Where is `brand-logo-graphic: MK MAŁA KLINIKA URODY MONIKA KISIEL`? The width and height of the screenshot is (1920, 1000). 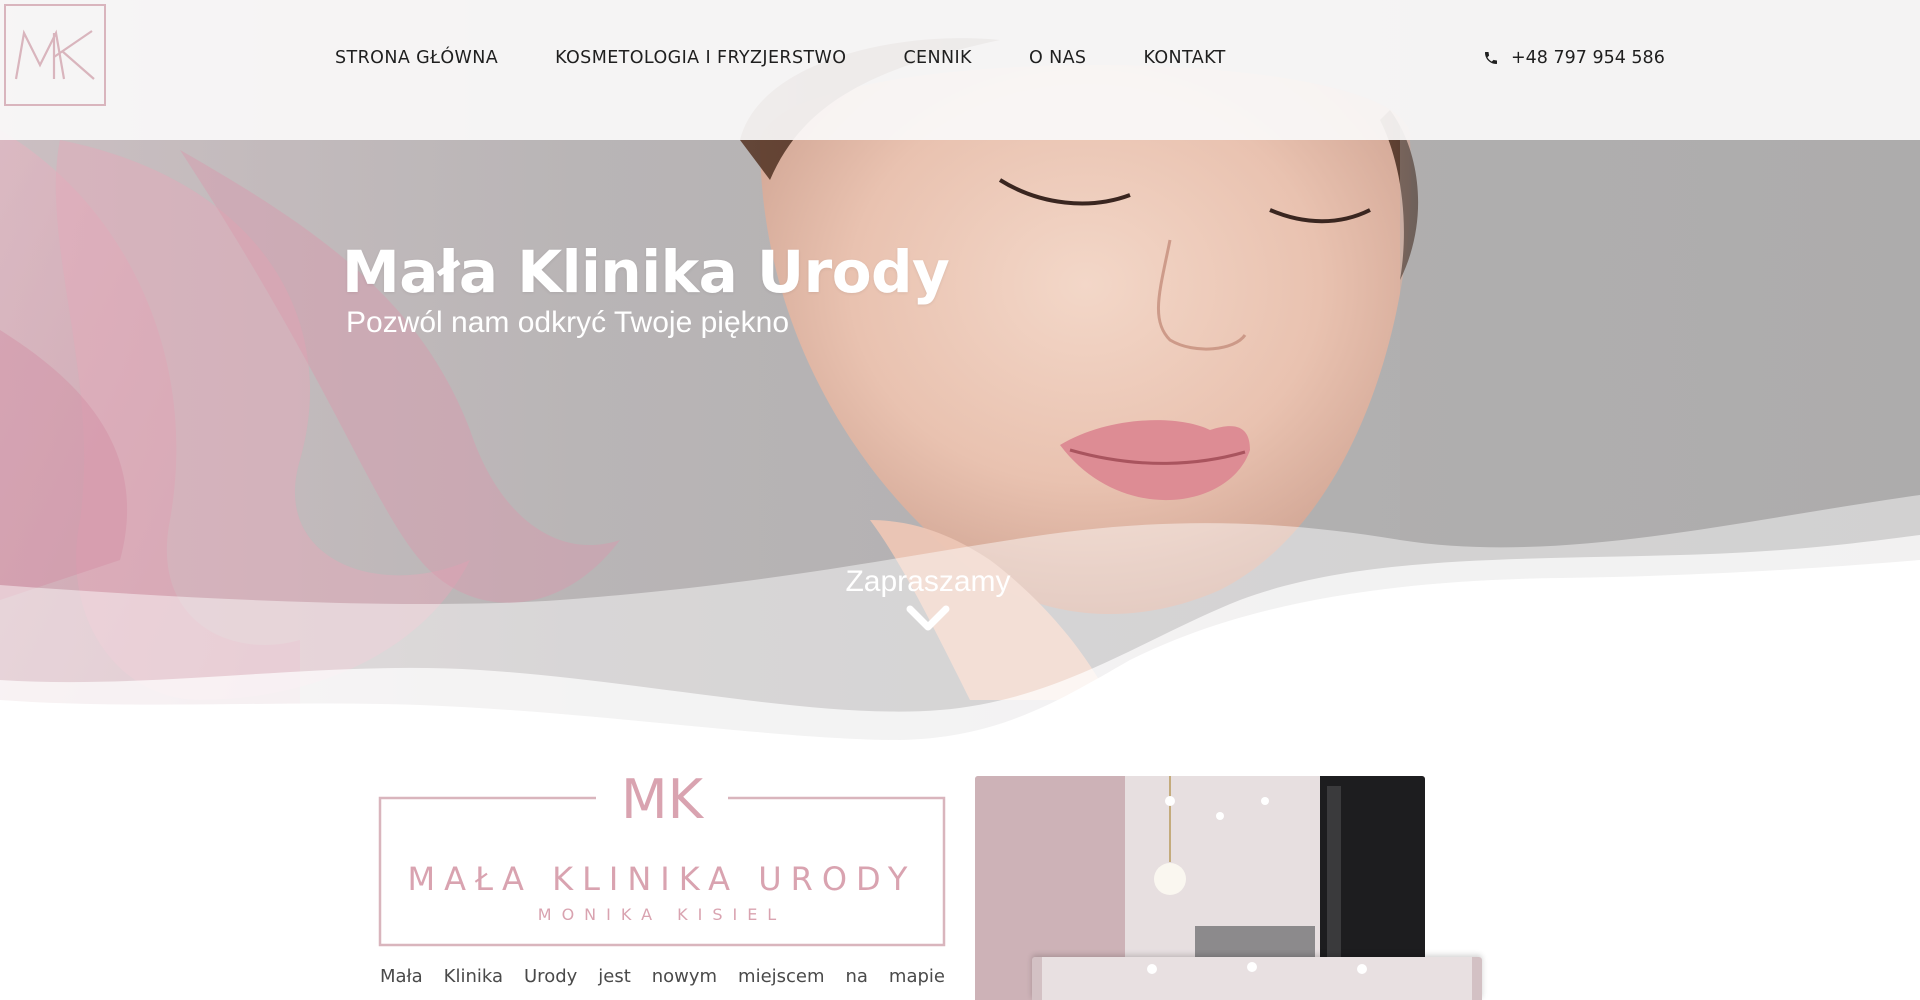 brand-logo-graphic: MK MAŁA KLINIKA URODY MONIKA KISIEL is located at coordinates (662, 857).